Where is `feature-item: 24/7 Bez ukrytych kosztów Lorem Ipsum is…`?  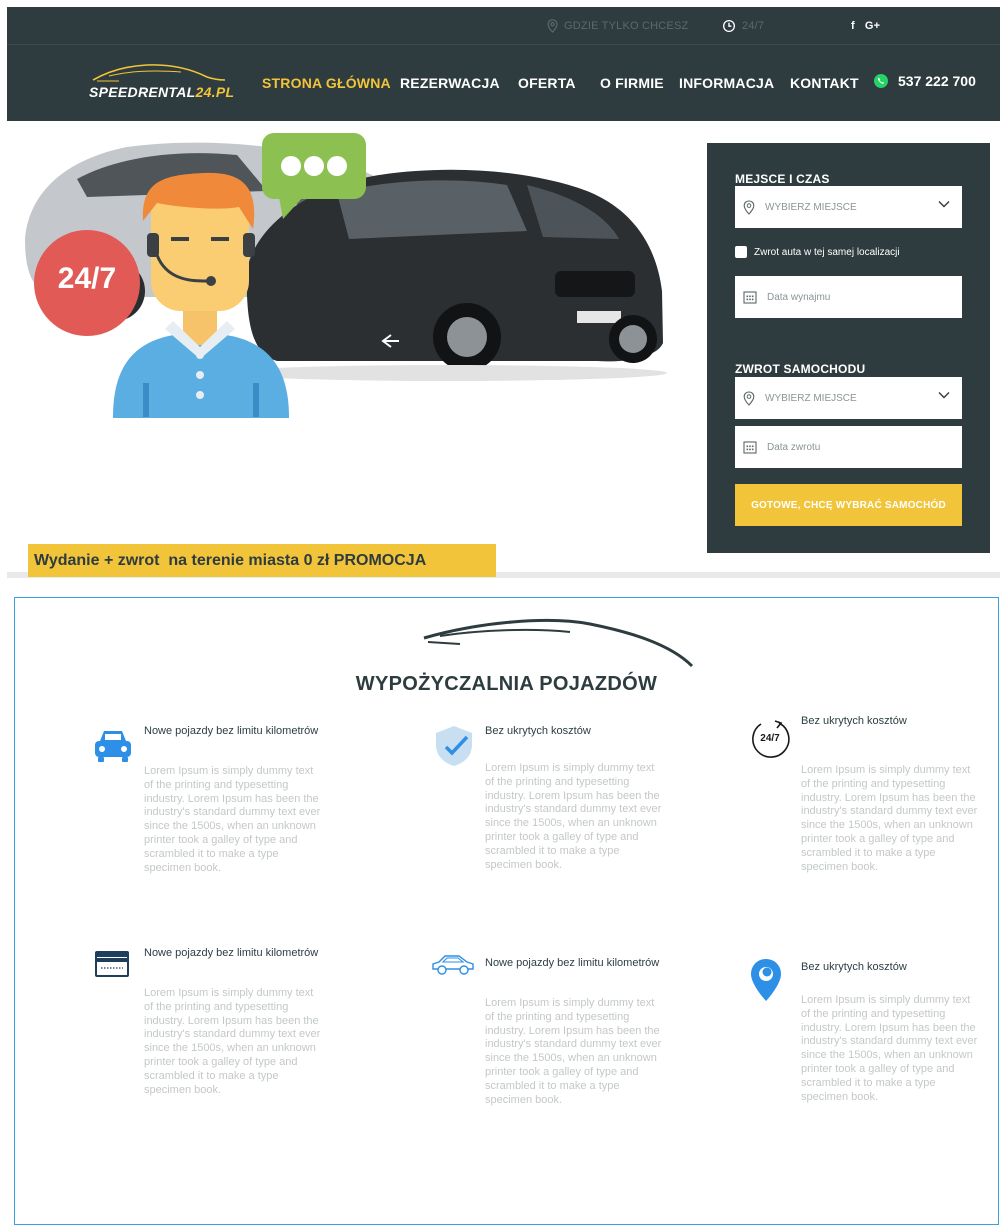
feature-item: 24/7 Bez ukrytych kosztów Lorem Ipsum is… is located at coordinates (869, 795).